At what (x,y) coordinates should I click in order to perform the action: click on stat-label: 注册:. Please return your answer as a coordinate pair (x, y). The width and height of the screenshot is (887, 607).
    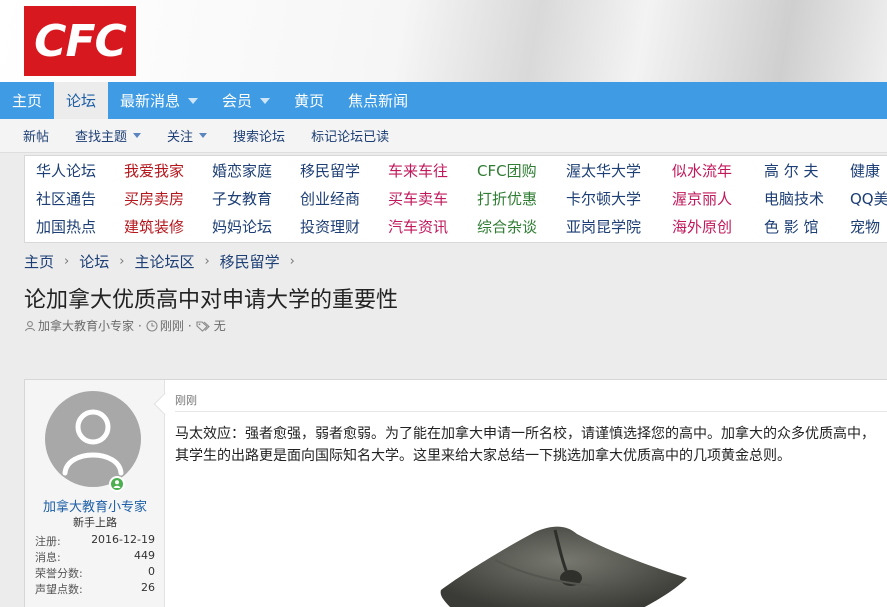
    Looking at the image, I should click on (48, 541).